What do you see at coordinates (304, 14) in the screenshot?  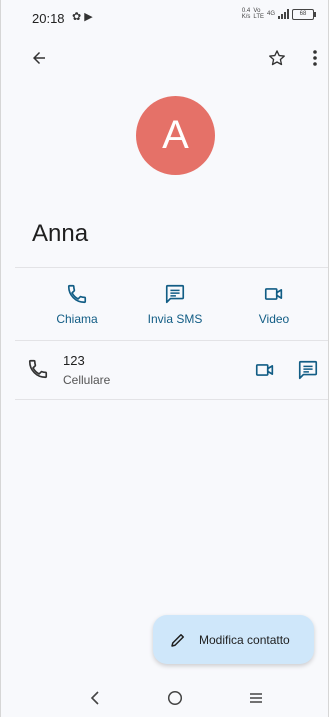 I see `battery-icon: 68` at bounding box center [304, 14].